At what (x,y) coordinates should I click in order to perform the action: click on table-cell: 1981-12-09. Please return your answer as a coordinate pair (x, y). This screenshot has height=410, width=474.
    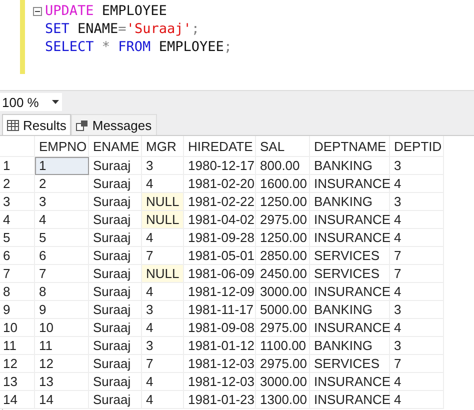
    Looking at the image, I should click on (220, 292).